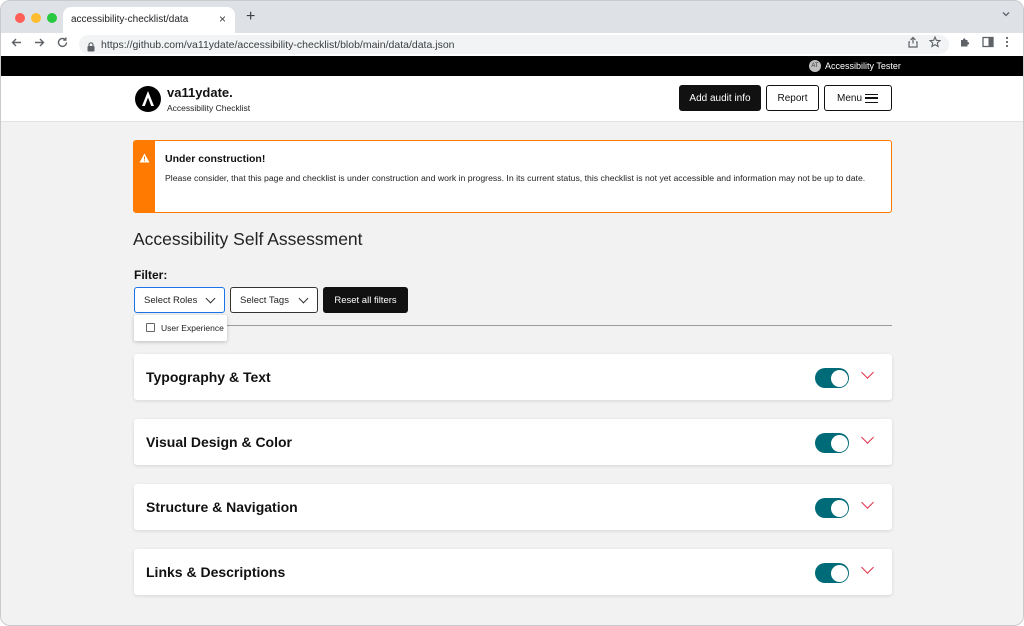 This screenshot has width=1024, height=626. I want to click on reset-filters-button: Reset all filters, so click(365, 300).